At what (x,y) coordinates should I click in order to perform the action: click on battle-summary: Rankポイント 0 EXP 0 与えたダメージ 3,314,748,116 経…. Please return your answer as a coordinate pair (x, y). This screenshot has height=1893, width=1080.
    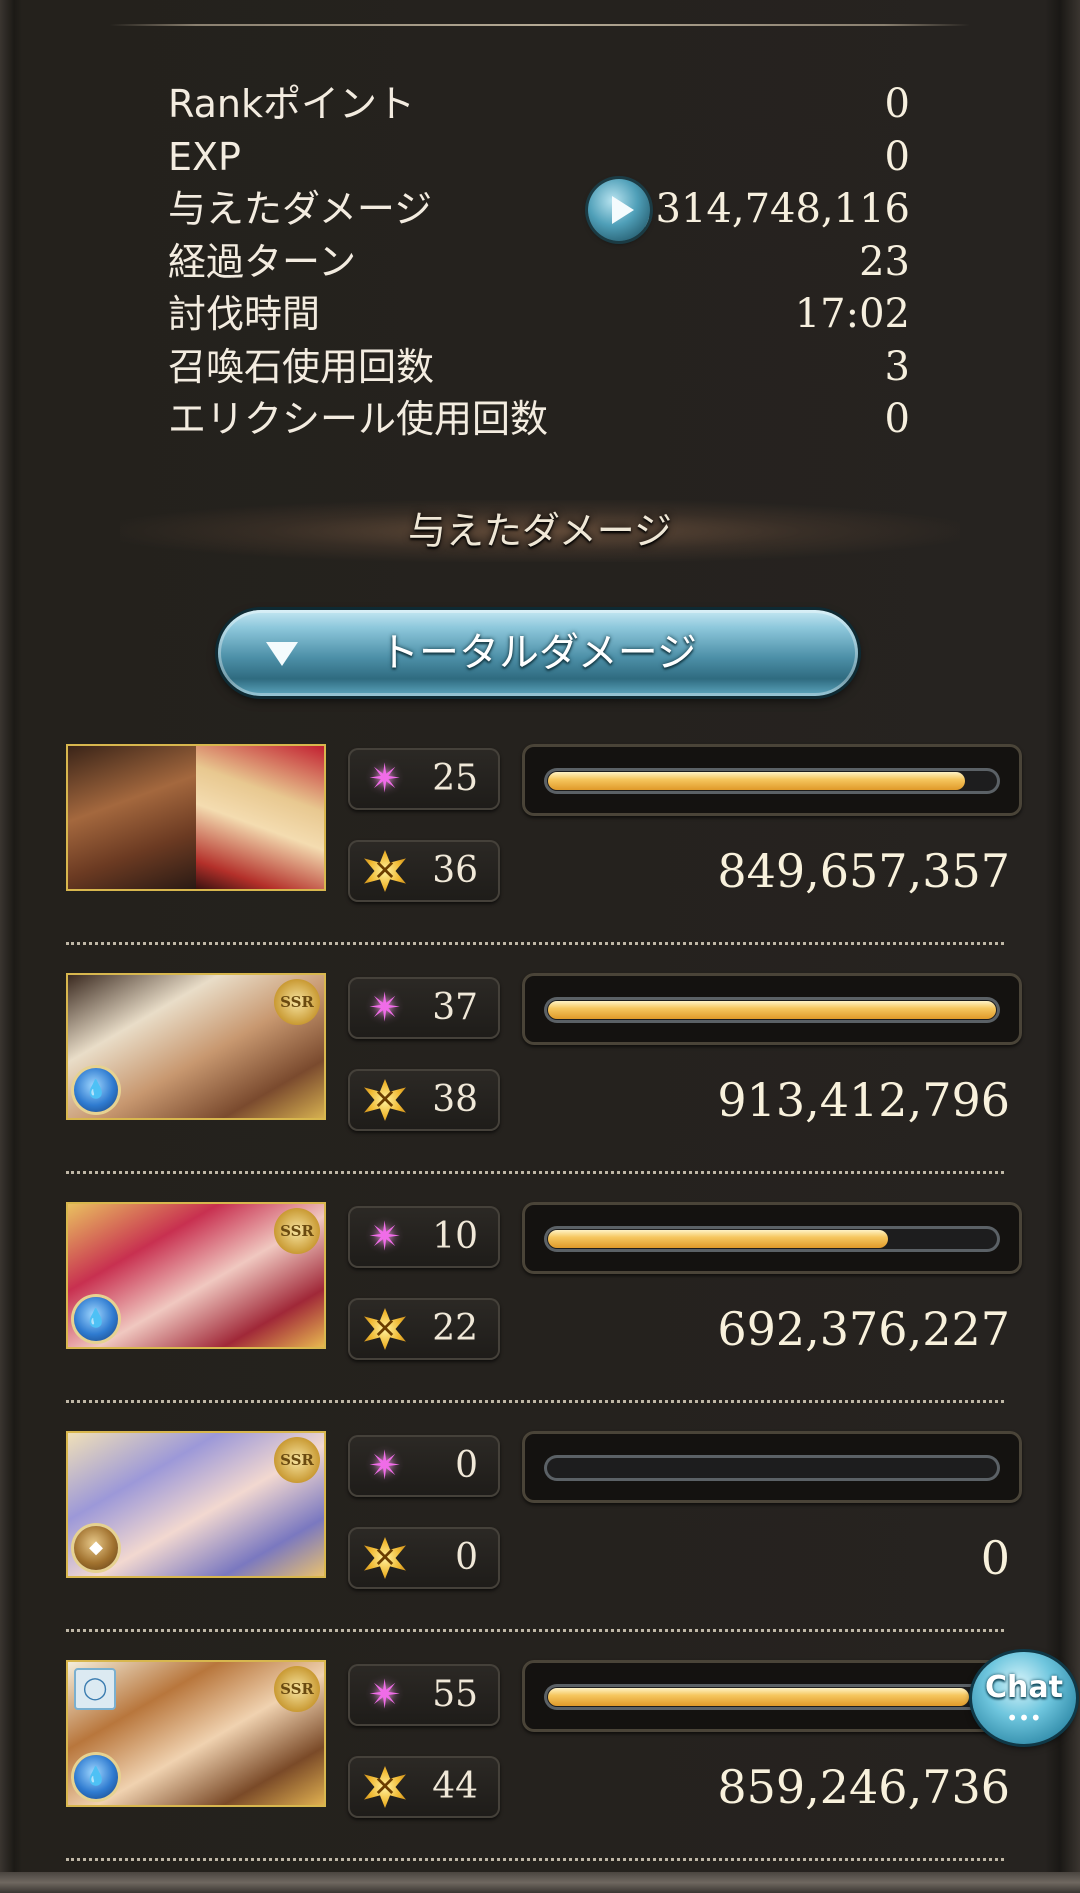
    Looking at the image, I should click on (539, 262).